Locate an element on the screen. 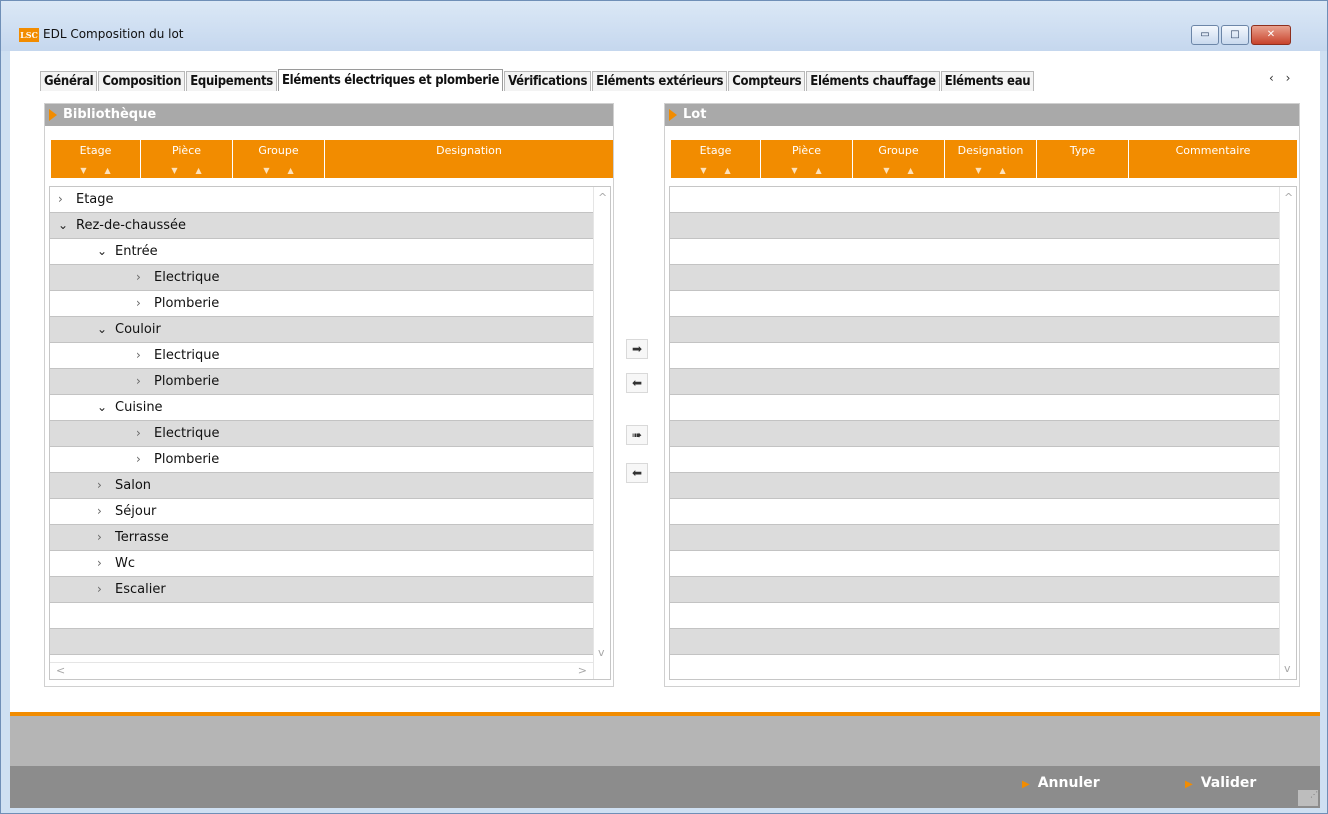  column-header-commentaire: Commentaire is located at coordinates (1213, 159).